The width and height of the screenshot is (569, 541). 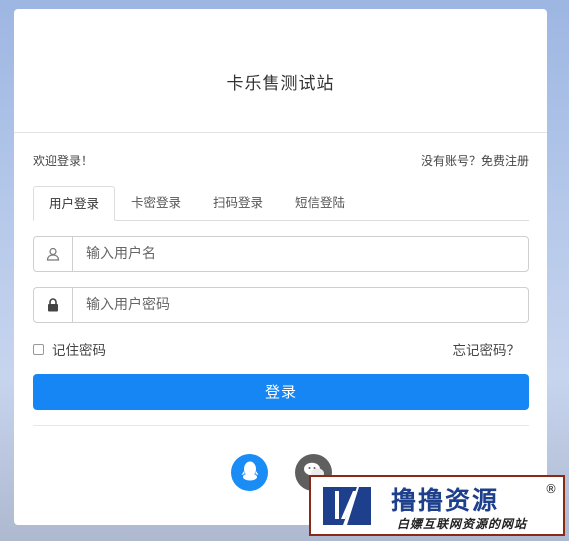 What do you see at coordinates (462, 524) in the screenshot?
I see `watermark-sub-text: 白嫖互联网资源的网站` at bounding box center [462, 524].